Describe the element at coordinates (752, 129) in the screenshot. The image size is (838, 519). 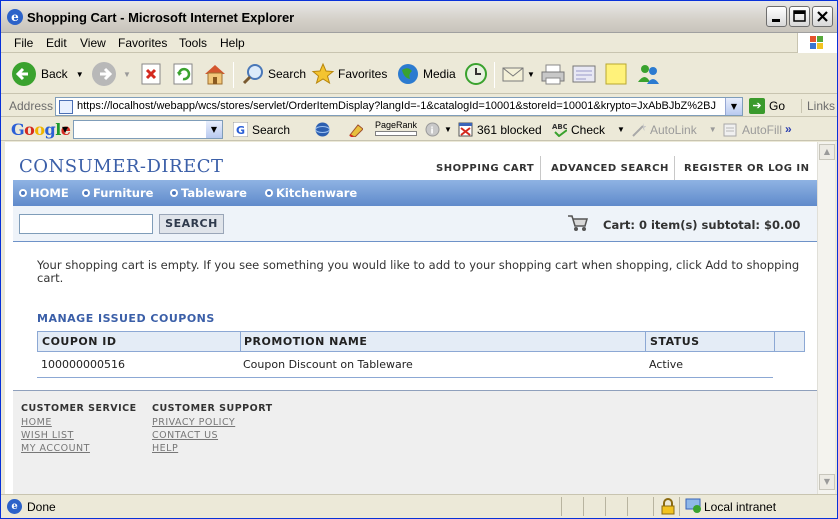
I see `autofill-button: AutoFill` at that location.